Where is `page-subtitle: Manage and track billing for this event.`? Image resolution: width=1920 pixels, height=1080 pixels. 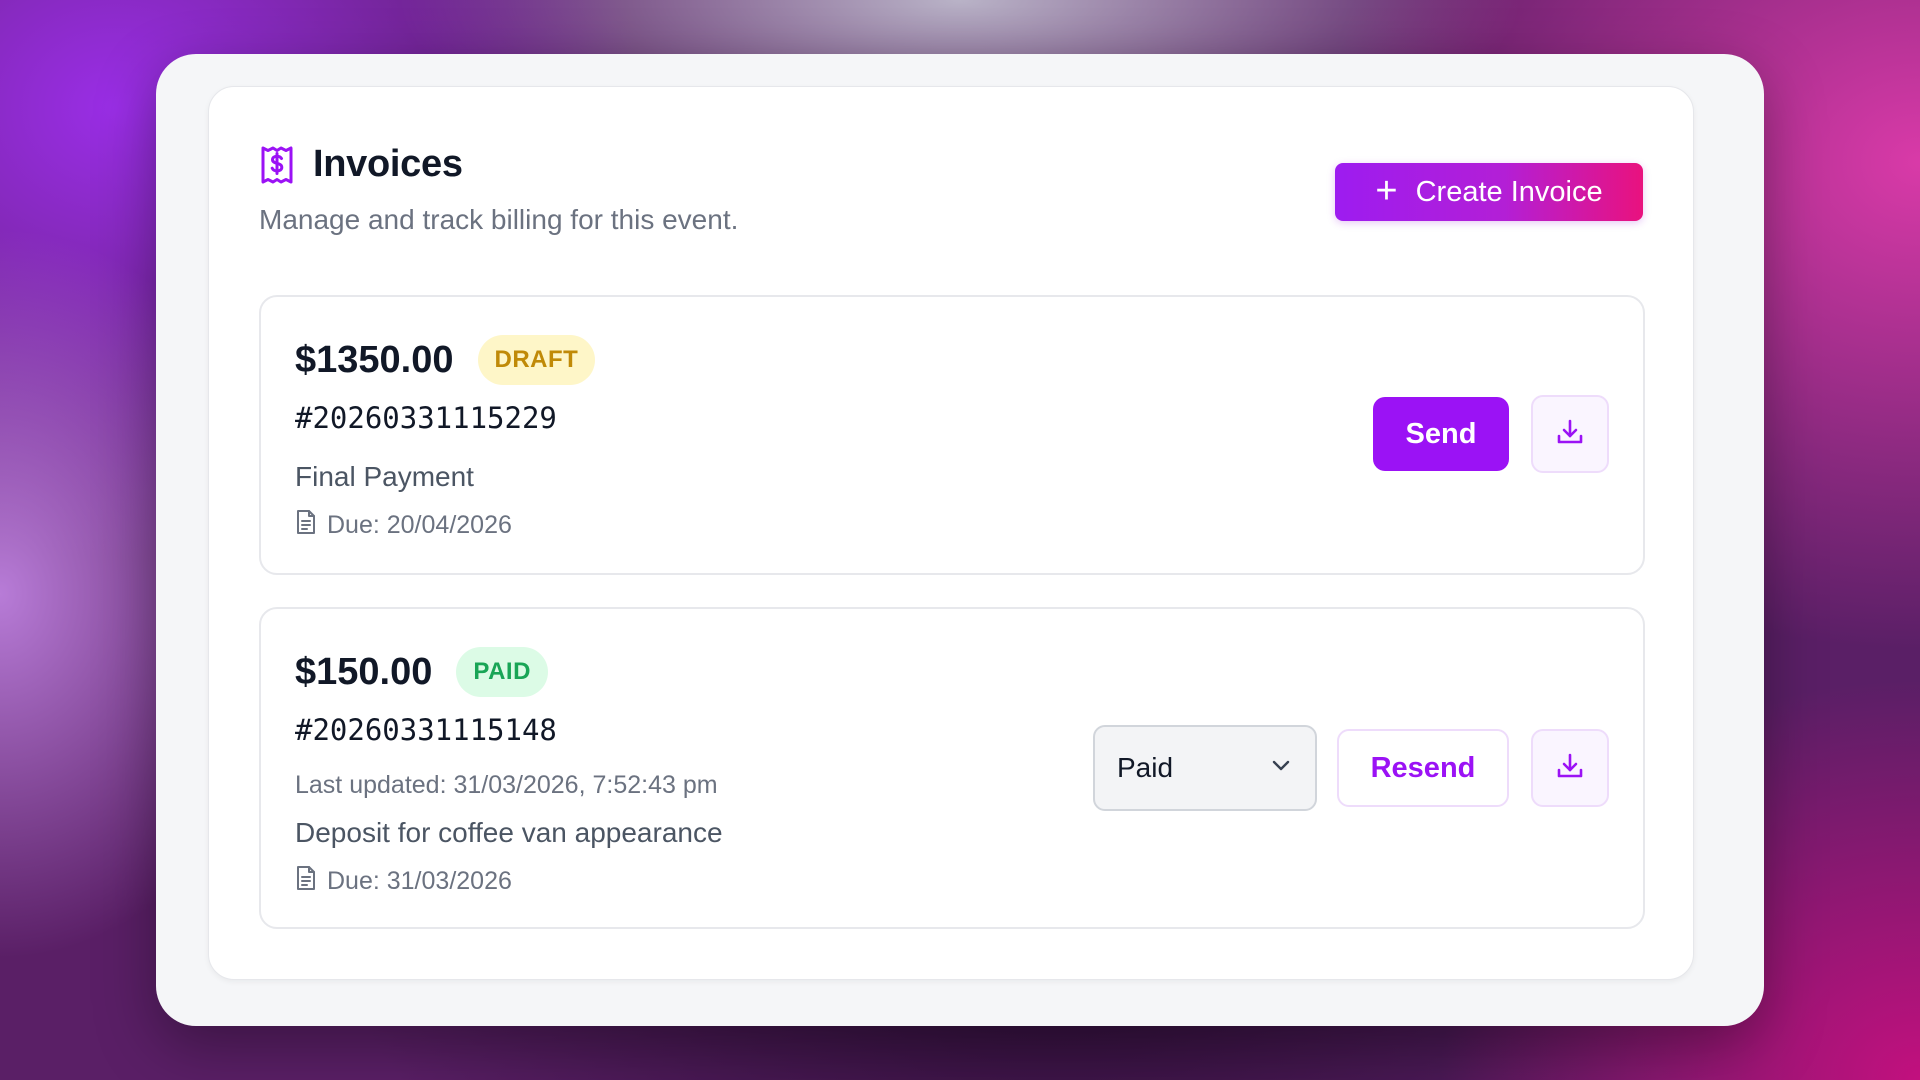 page-subtitle: Manage and track billing for this event. is located at coordinates (499, 219).